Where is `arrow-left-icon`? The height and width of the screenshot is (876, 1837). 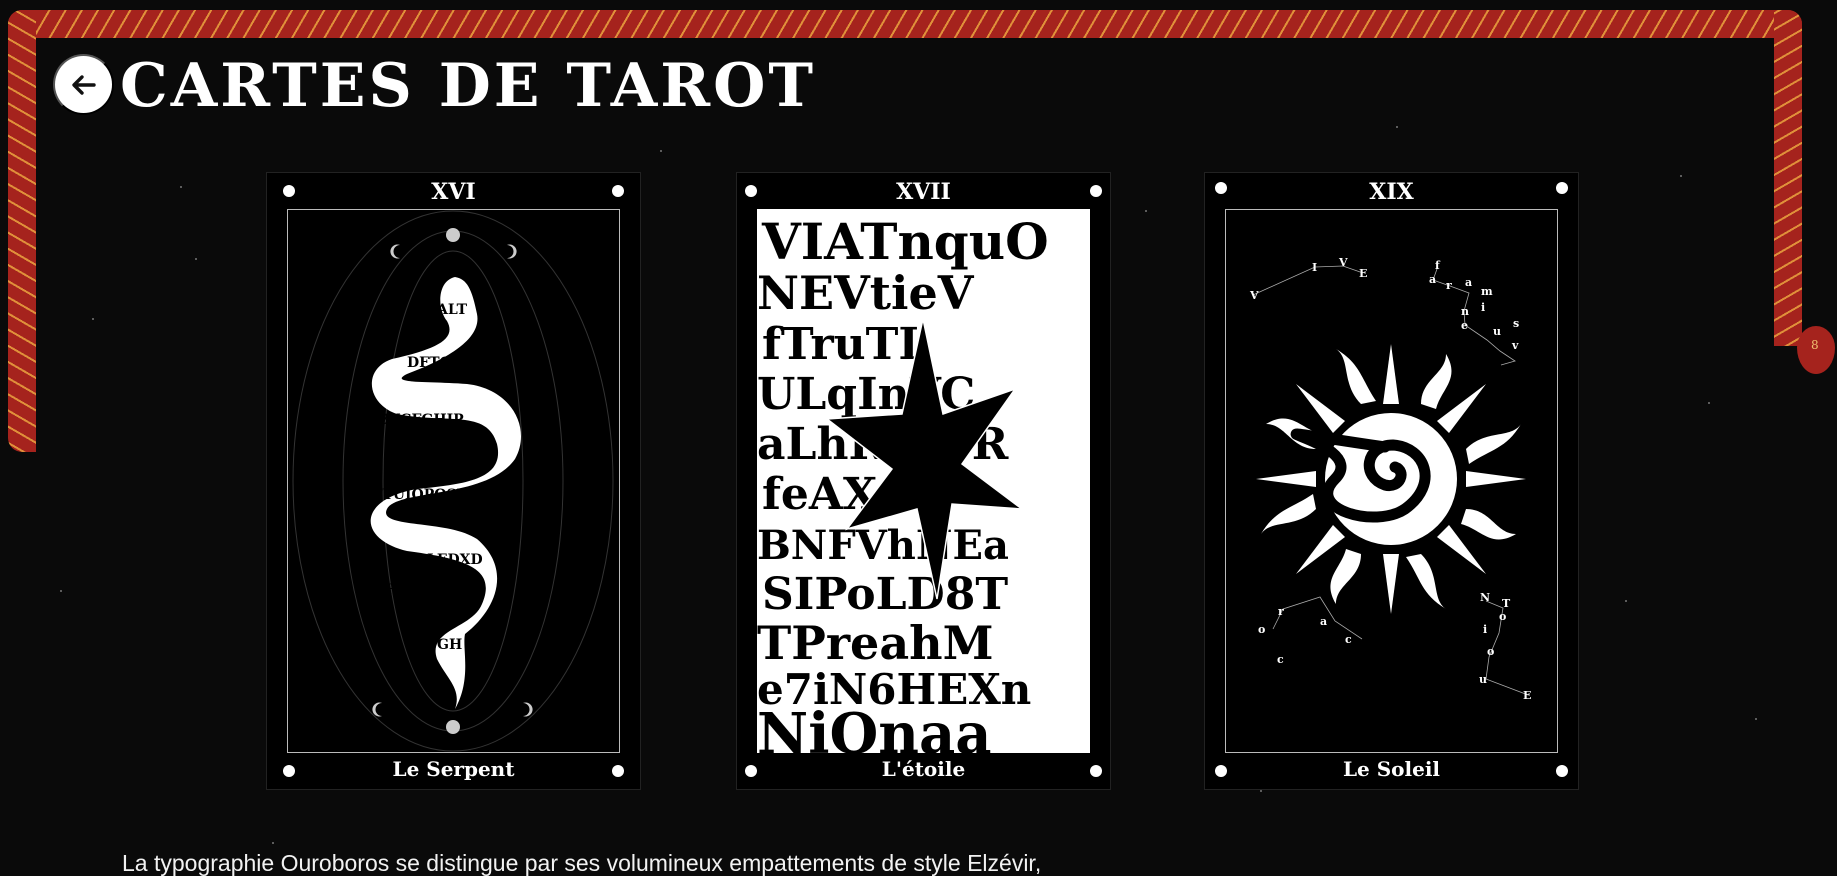
arrow-left-icon is located at coordinates (83, 84).